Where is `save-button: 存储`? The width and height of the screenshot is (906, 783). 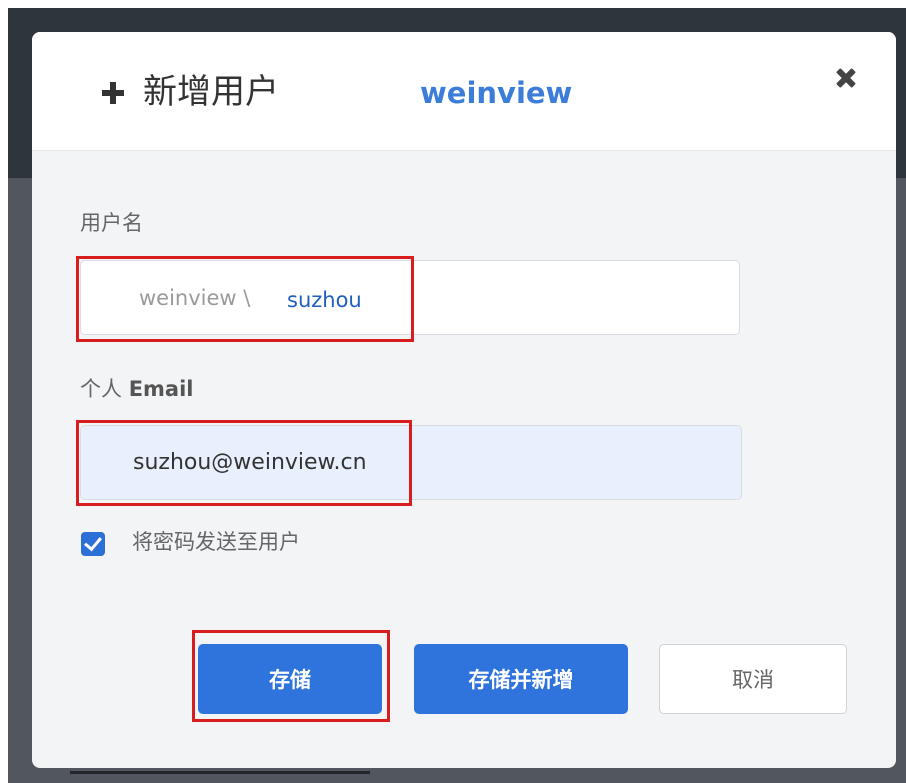
save-button: 存储 is located at coordinates (290, 679).